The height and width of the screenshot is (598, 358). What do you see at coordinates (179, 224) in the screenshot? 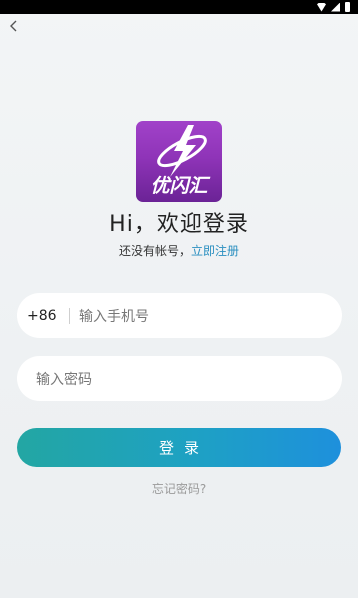
I see `page-title: Hi，欢迎登录` at bounding box center [179, 224].